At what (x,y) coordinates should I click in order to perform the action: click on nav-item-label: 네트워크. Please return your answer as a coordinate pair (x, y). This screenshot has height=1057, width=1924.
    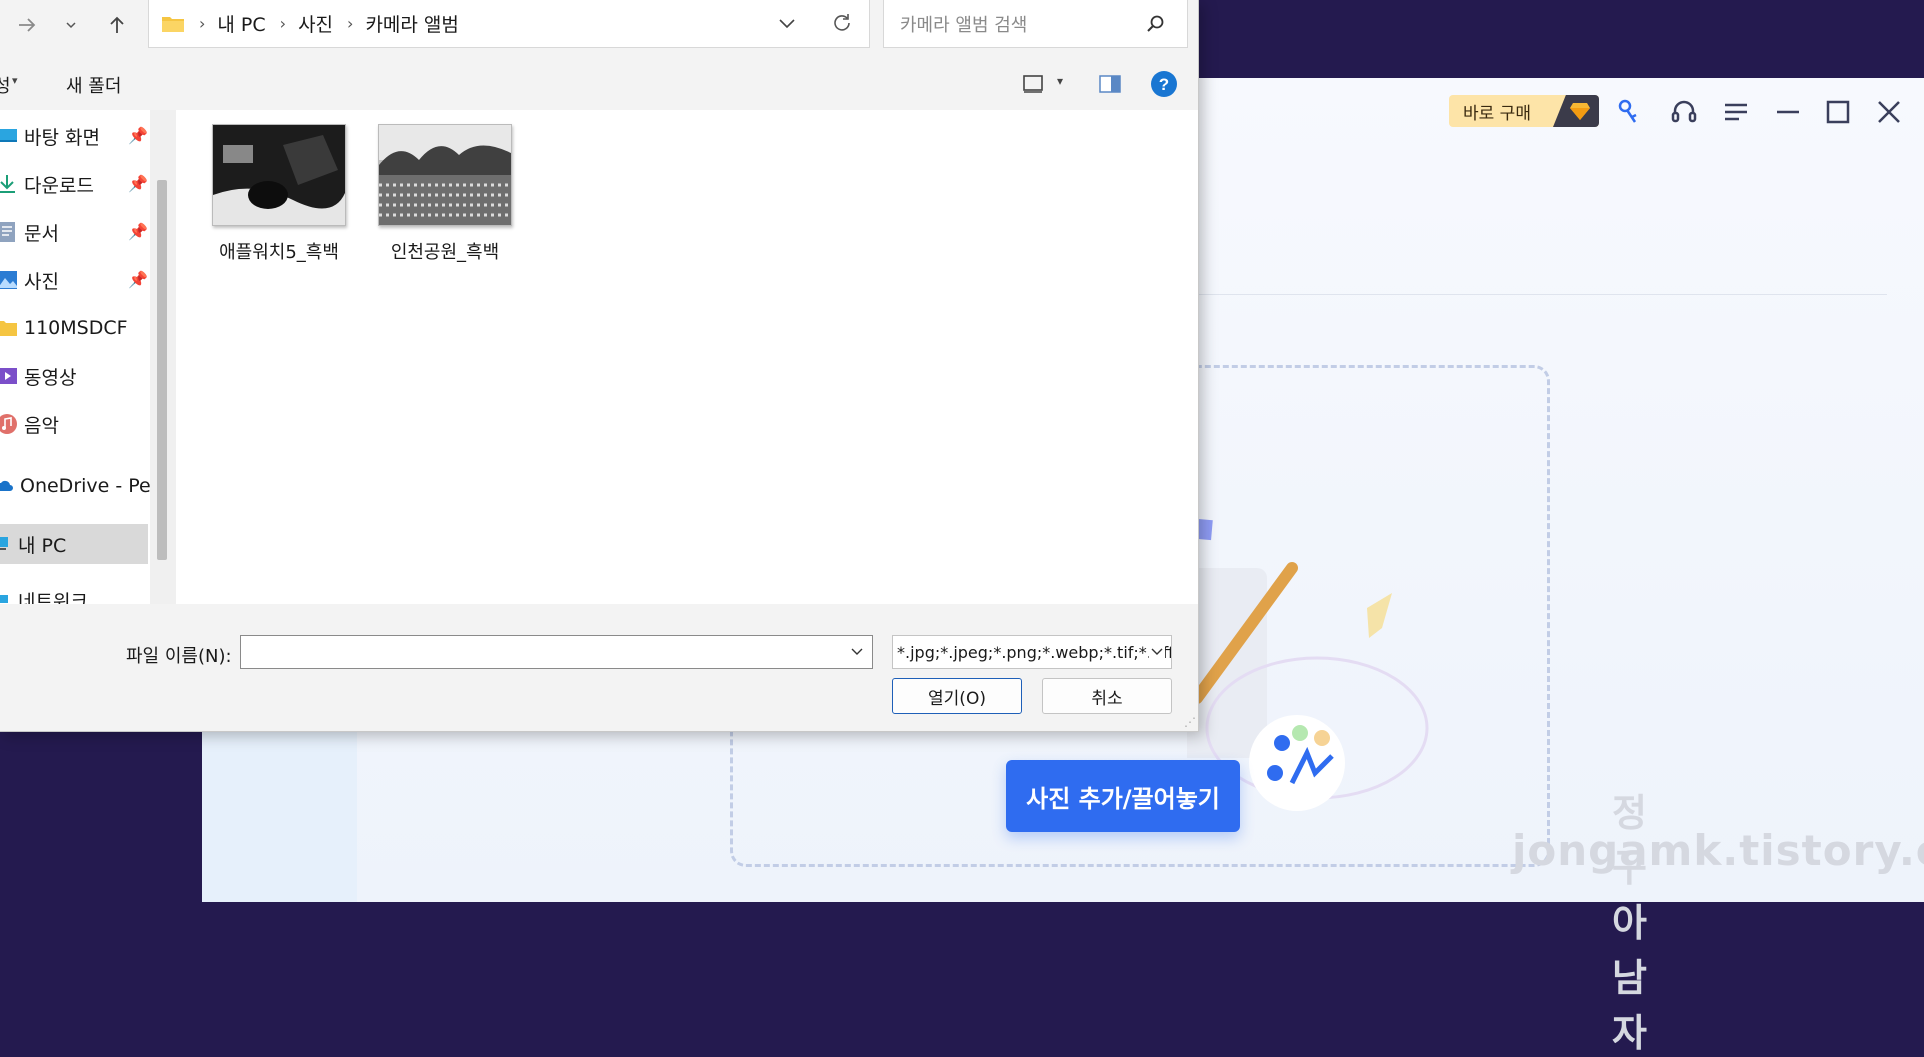
    Looking at the image, I should click on (53, 597).